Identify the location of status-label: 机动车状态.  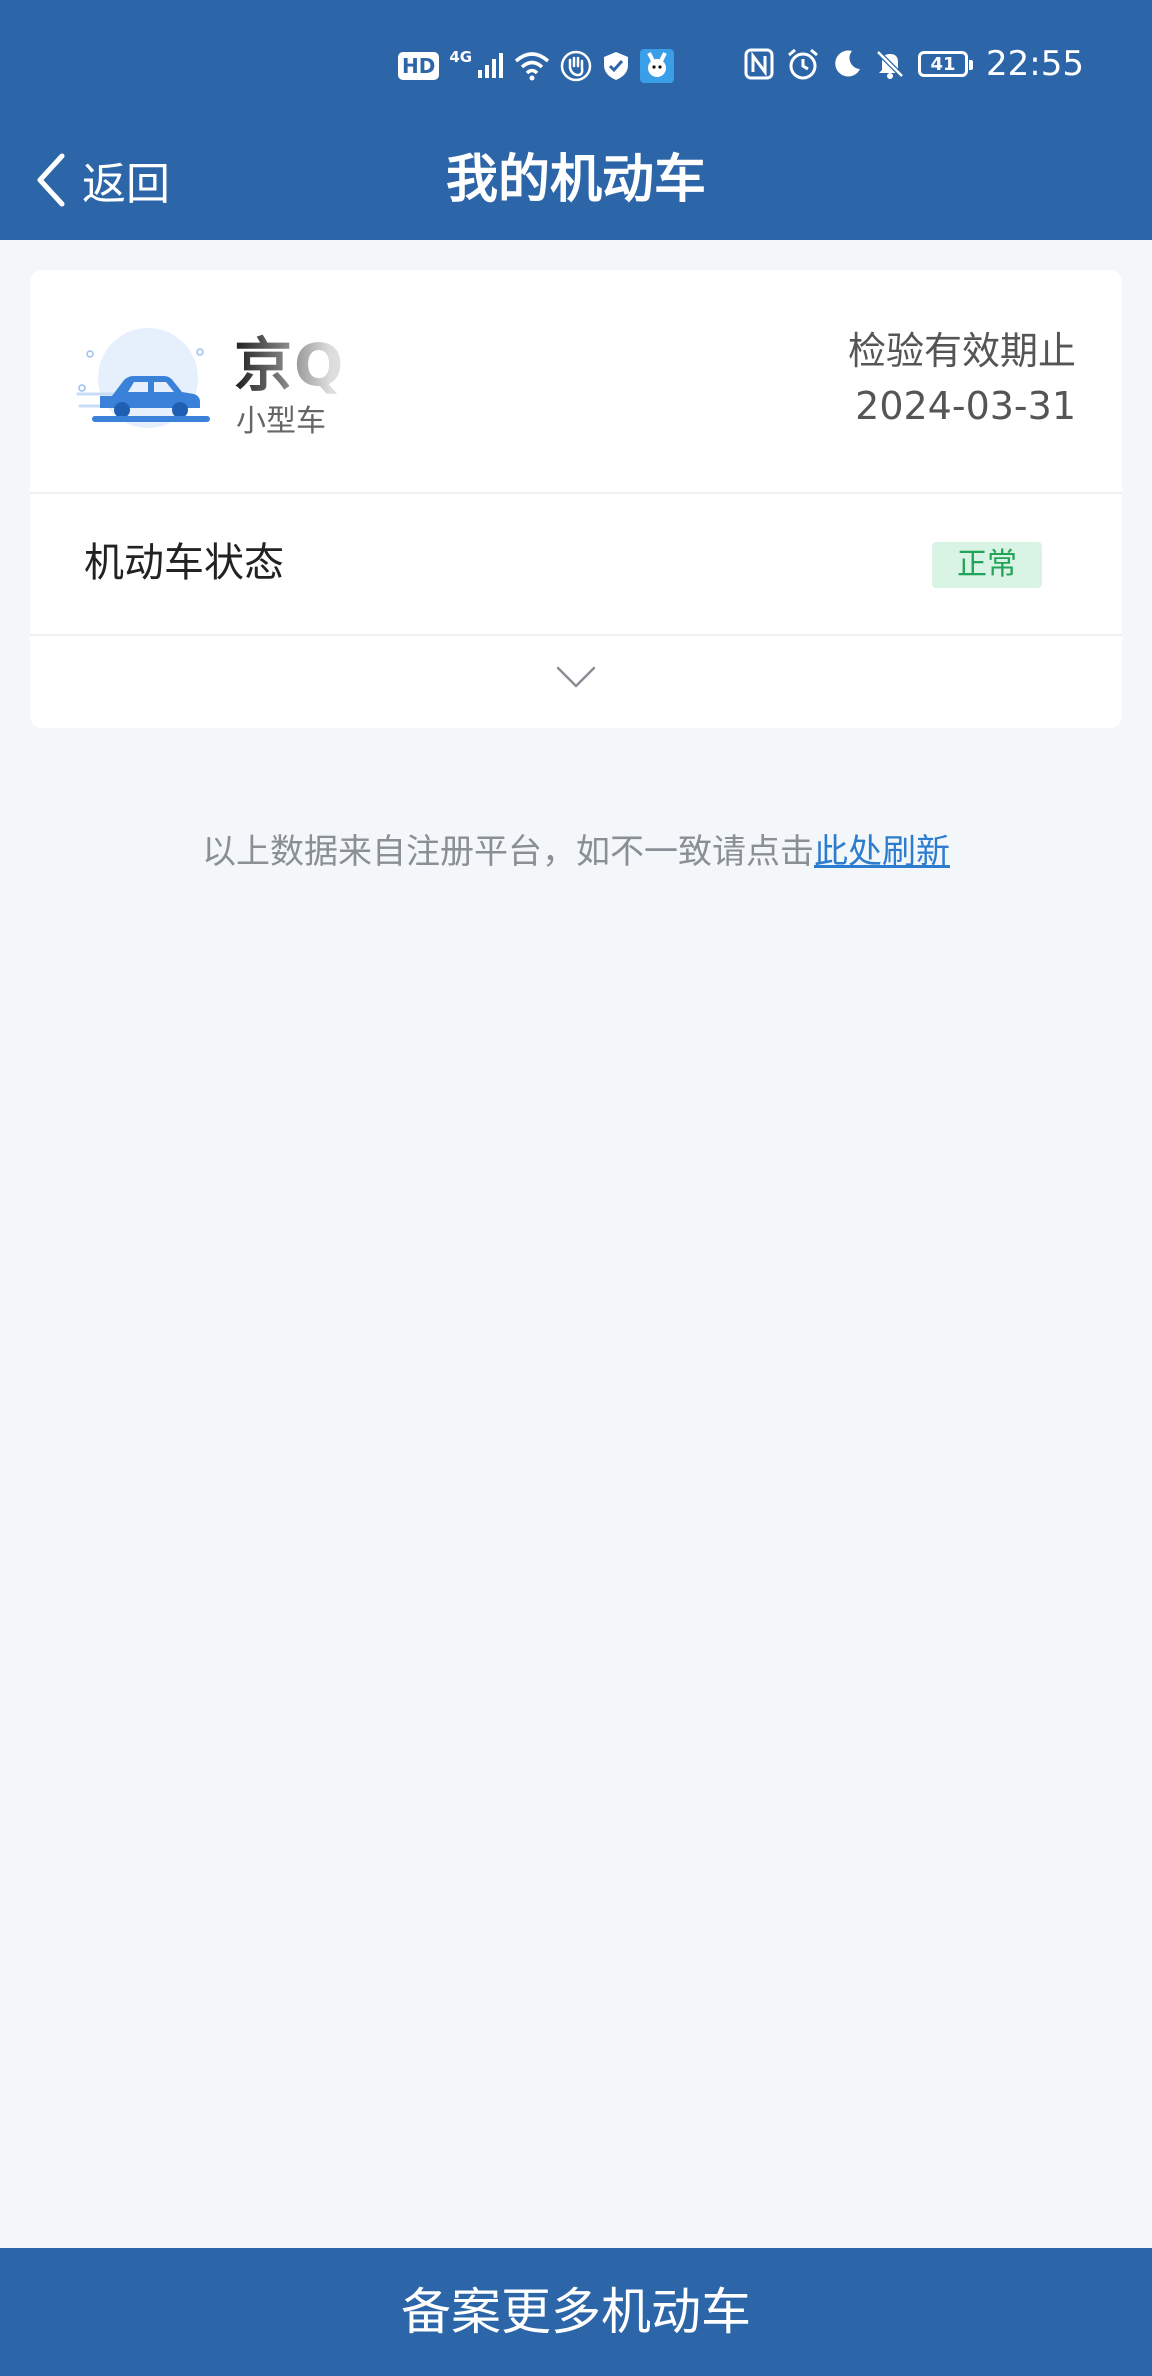
(184, 563).